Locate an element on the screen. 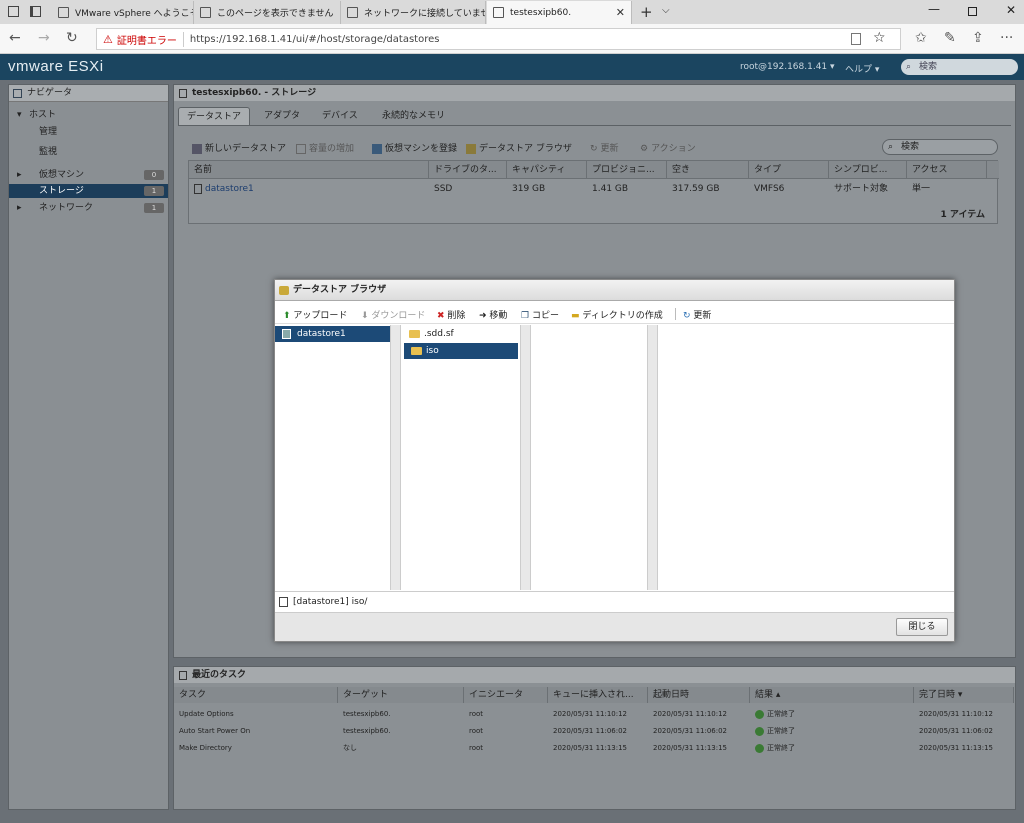  tab-actions-icon is located at coordinates (13, 11).